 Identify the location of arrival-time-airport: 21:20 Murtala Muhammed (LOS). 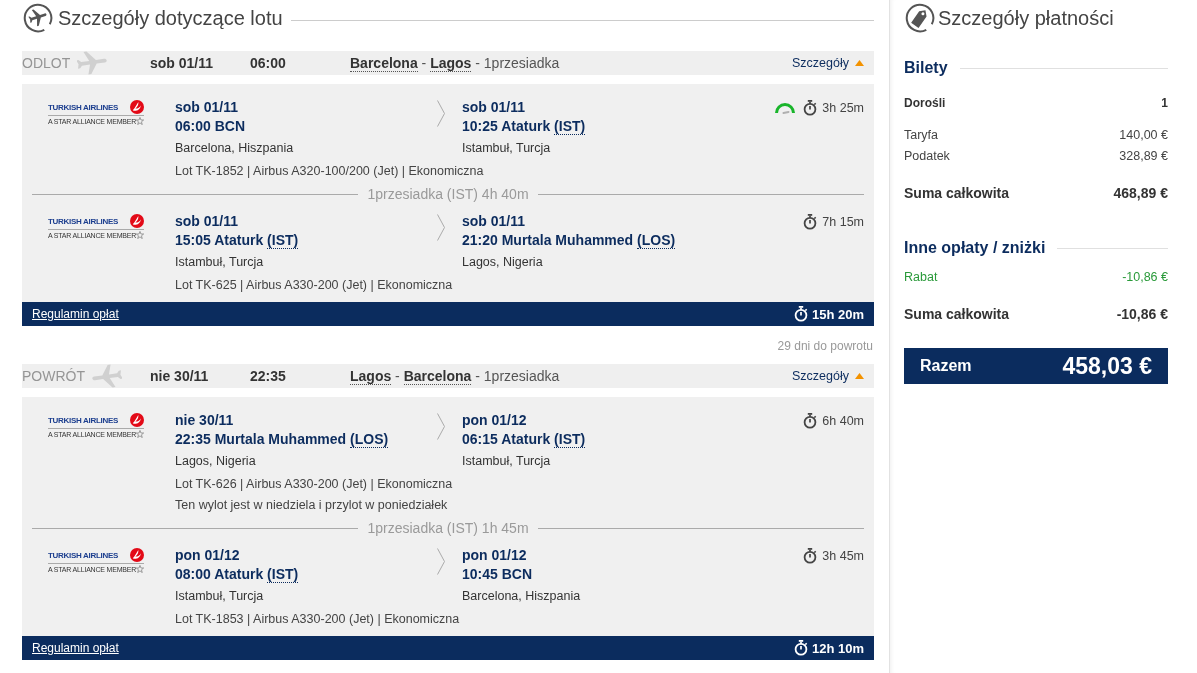
(569, 240).